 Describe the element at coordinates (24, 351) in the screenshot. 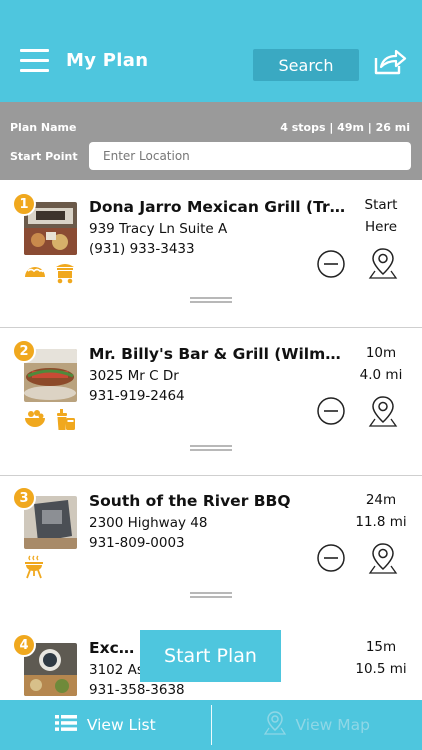

I see `stop-number-badge: 2` at that location.